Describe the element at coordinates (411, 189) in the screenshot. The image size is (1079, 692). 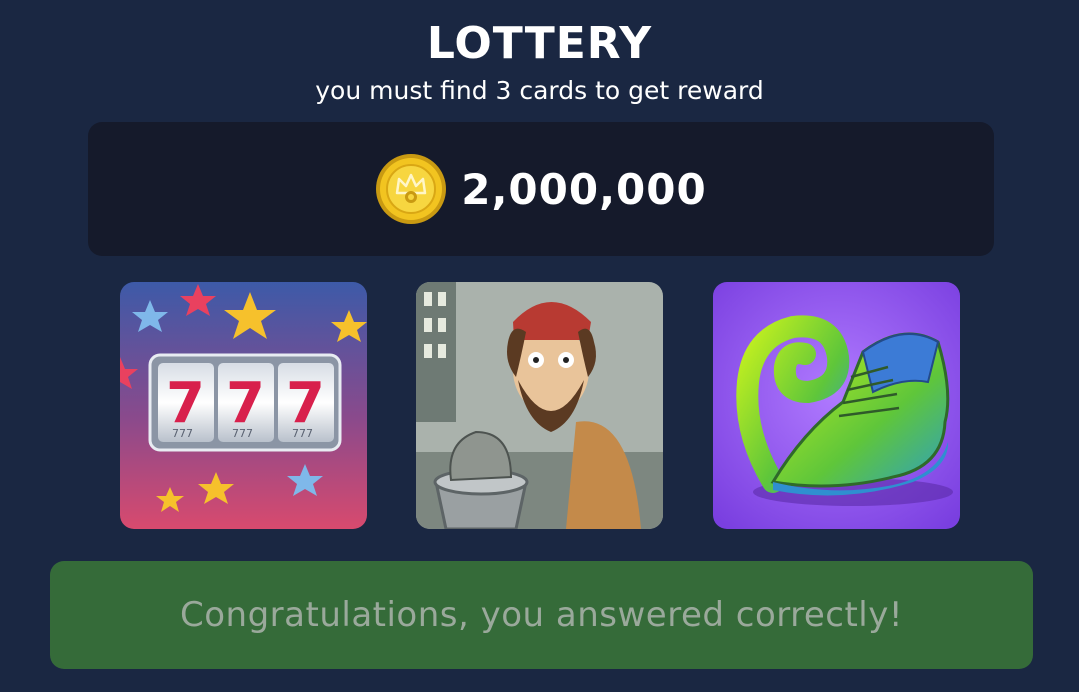
I see `gold-coin-icon` at that location.